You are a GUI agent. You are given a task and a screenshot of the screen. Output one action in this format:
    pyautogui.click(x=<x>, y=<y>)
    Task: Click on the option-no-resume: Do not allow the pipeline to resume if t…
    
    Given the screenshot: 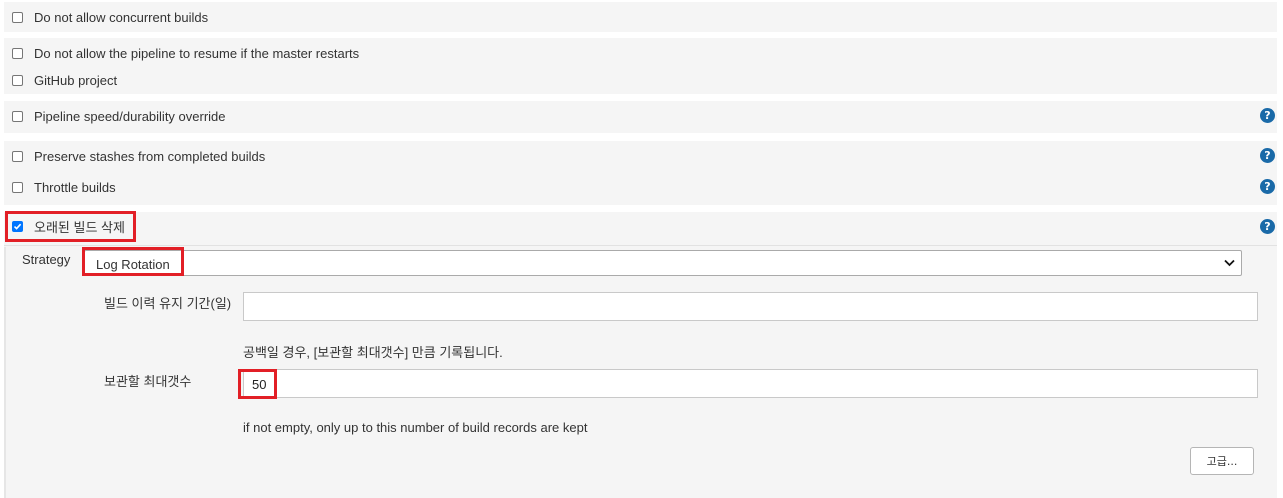 What is the action you would take?
    pyautogui.click(x=185, y=53)
    